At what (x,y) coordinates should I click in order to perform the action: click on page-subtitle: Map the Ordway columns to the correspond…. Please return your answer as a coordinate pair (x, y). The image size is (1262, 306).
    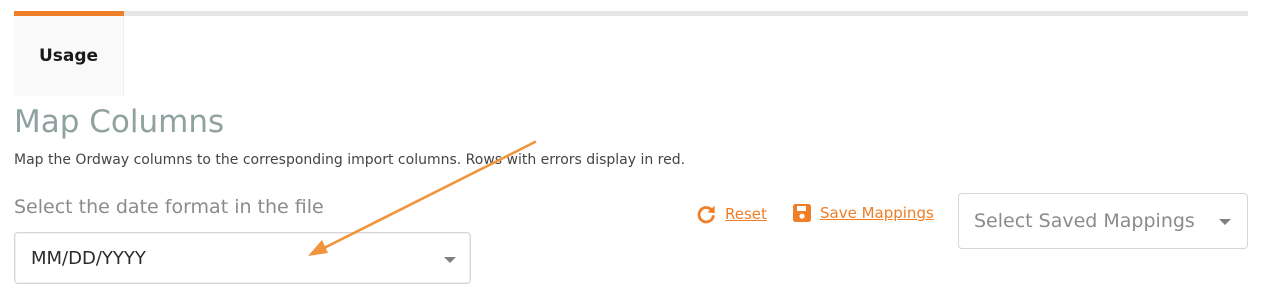
    Looking at the image, I should click on (350, 160).